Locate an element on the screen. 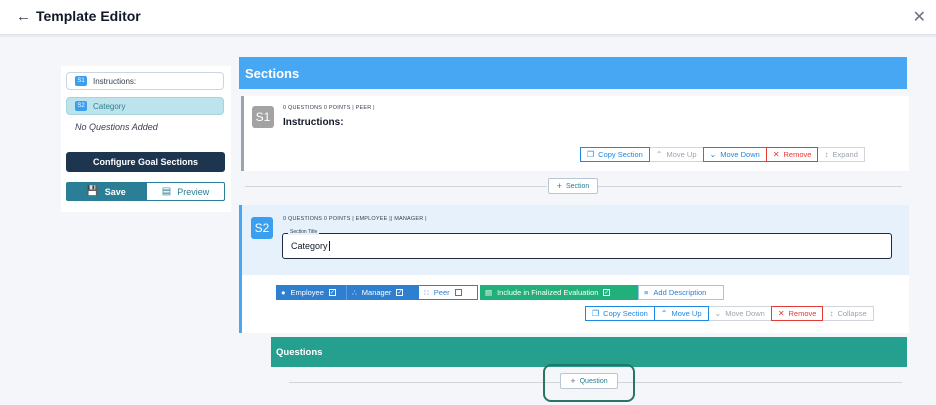  expand-button: ↕ Expand is located at coordinates (841, 154).